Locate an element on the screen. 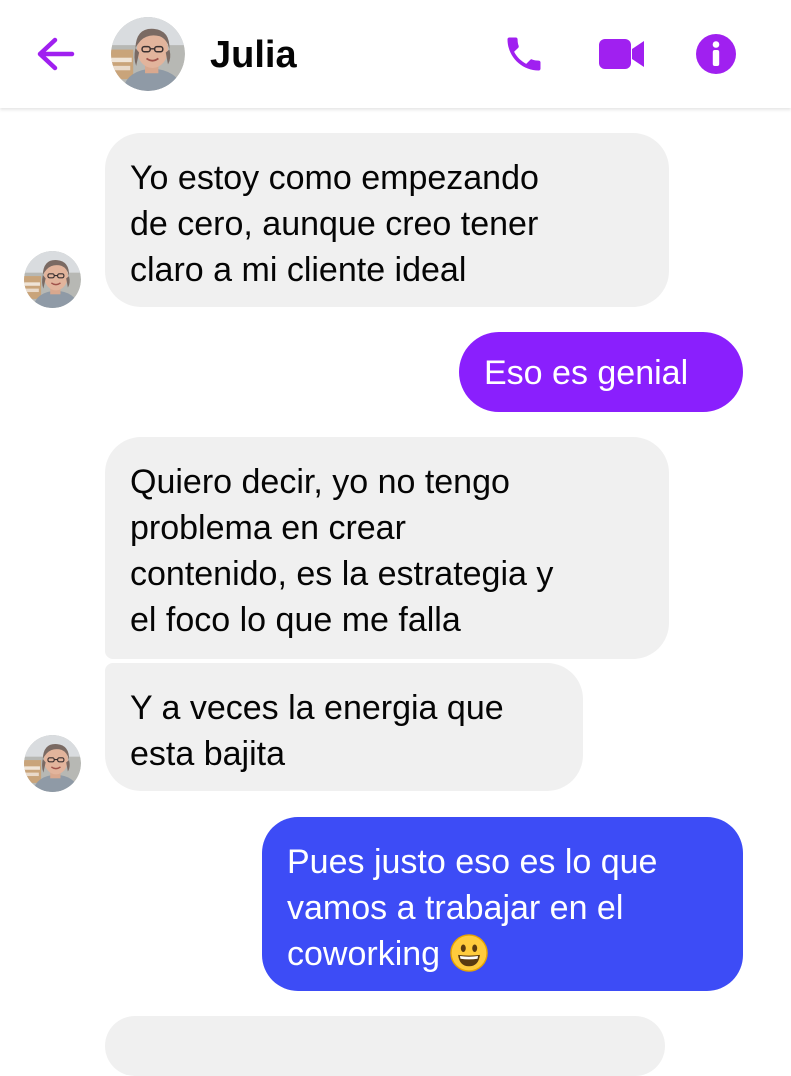 The height and width of the screenshot is (1076, 791). conversation-header: Julia is located at coordinates (395, 54).